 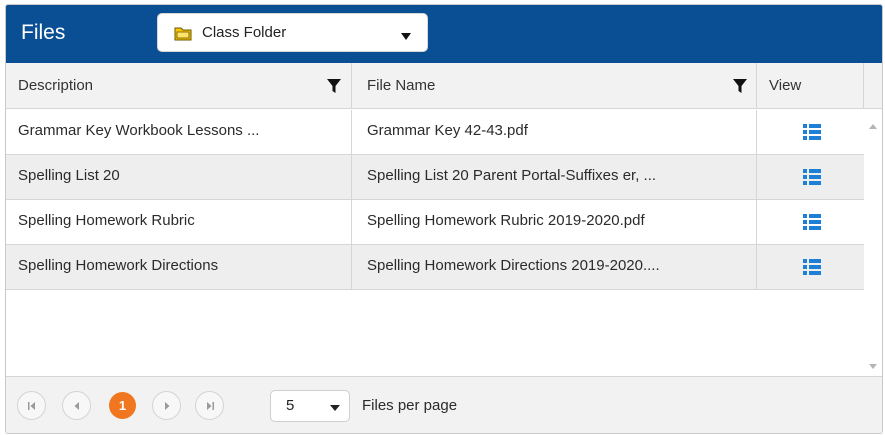 What do you see at coordinates (410, 405) in the screenshot?
I see `page-size-label: Files per page` at bounding box center [410, 405].